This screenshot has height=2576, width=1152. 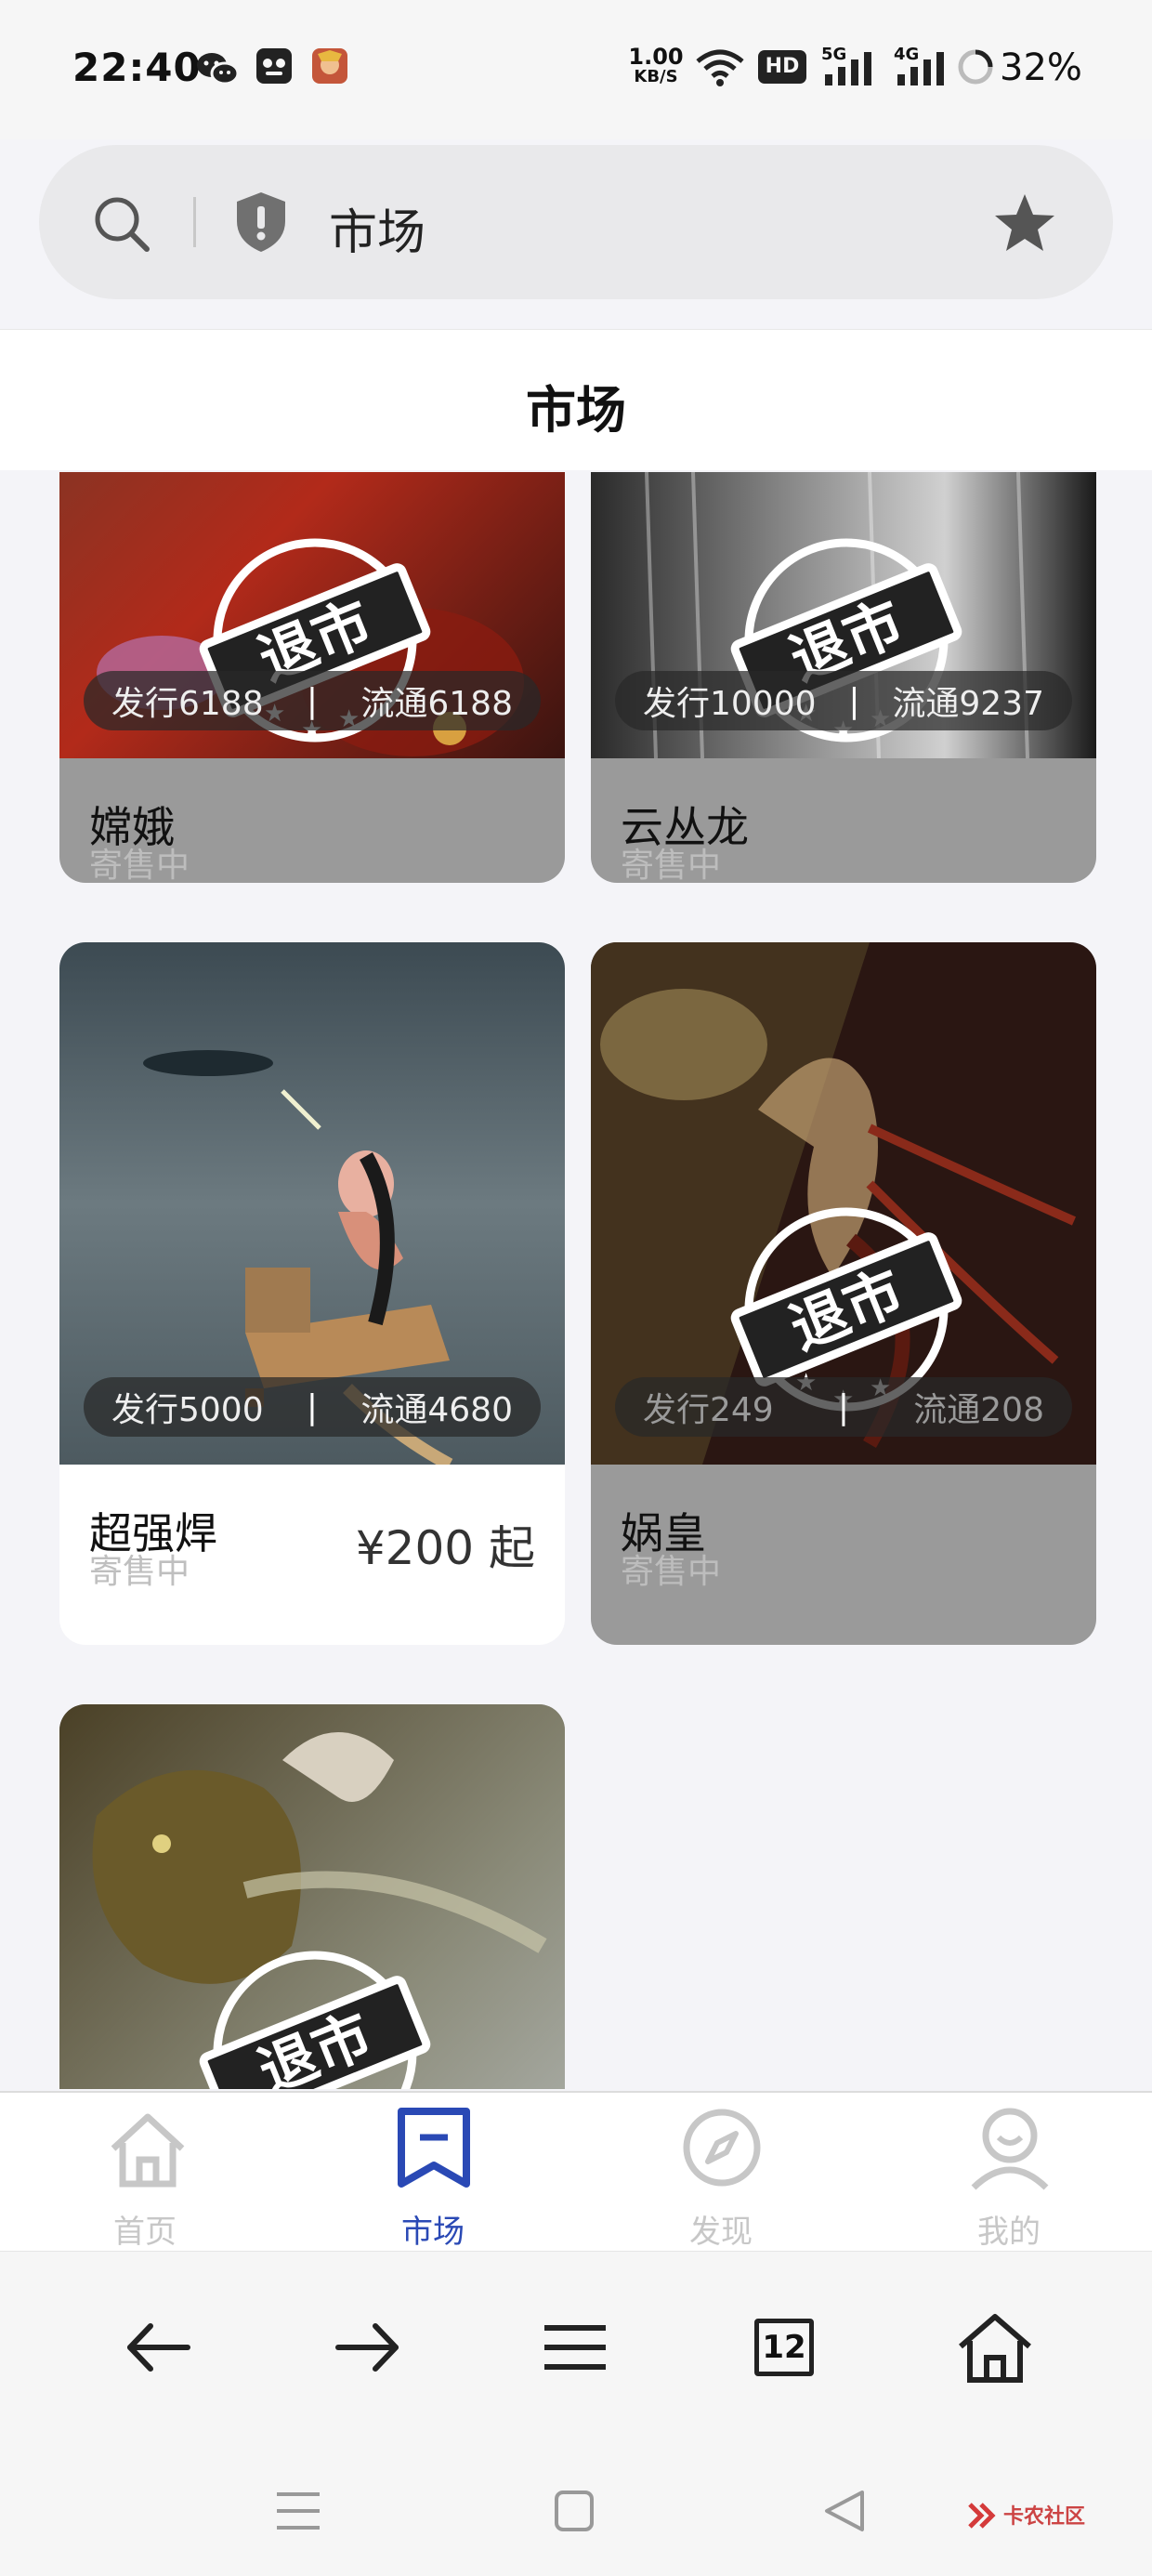 I want to click on tab-profile: 我的, so click(x=1009, y=2178).